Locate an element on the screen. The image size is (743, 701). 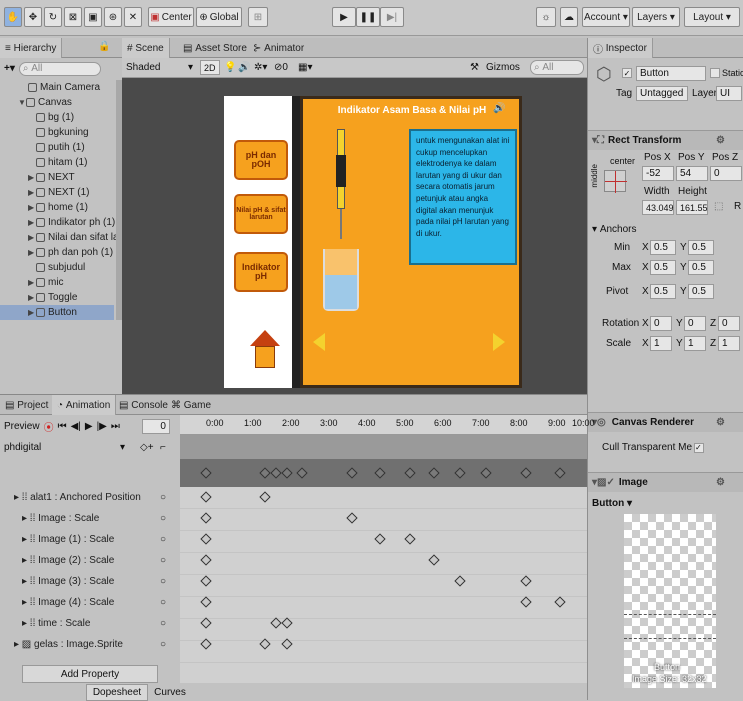
summary-lane is located at coordinates (383, 473).